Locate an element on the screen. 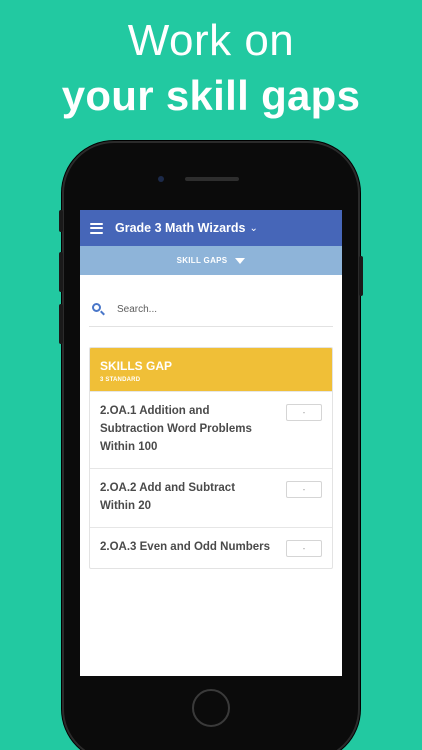  search-icon is located at coordinates (99, 309).